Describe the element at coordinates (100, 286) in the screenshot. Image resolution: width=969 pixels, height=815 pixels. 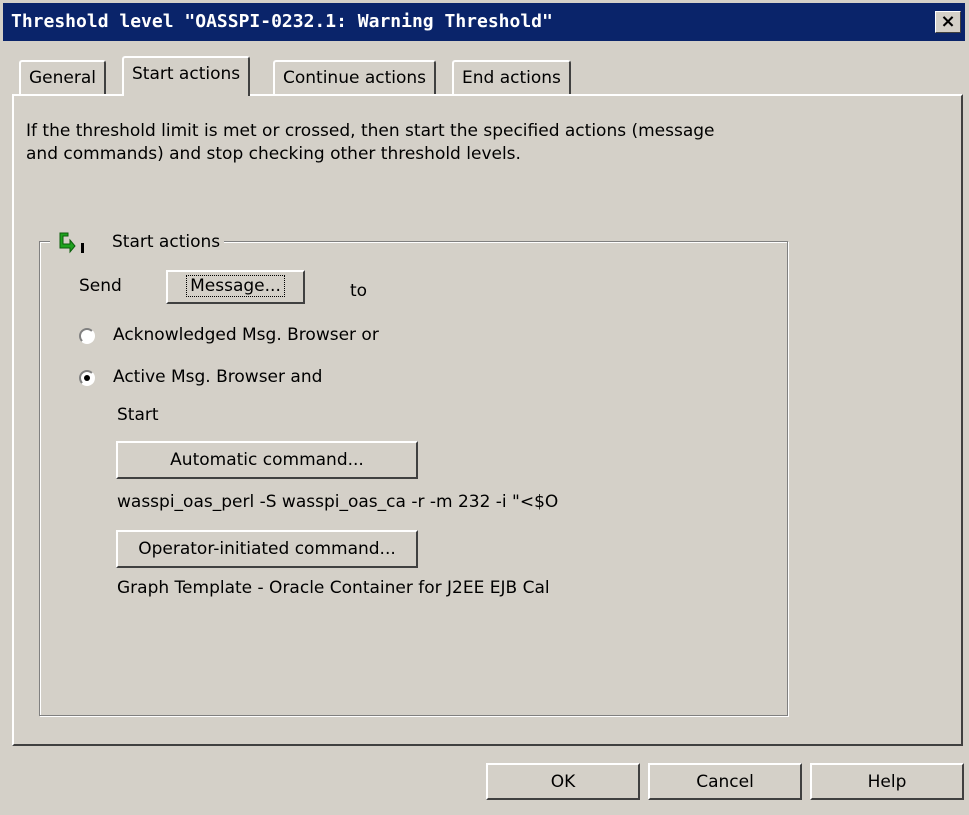
I see `send-label: Send` at that location.